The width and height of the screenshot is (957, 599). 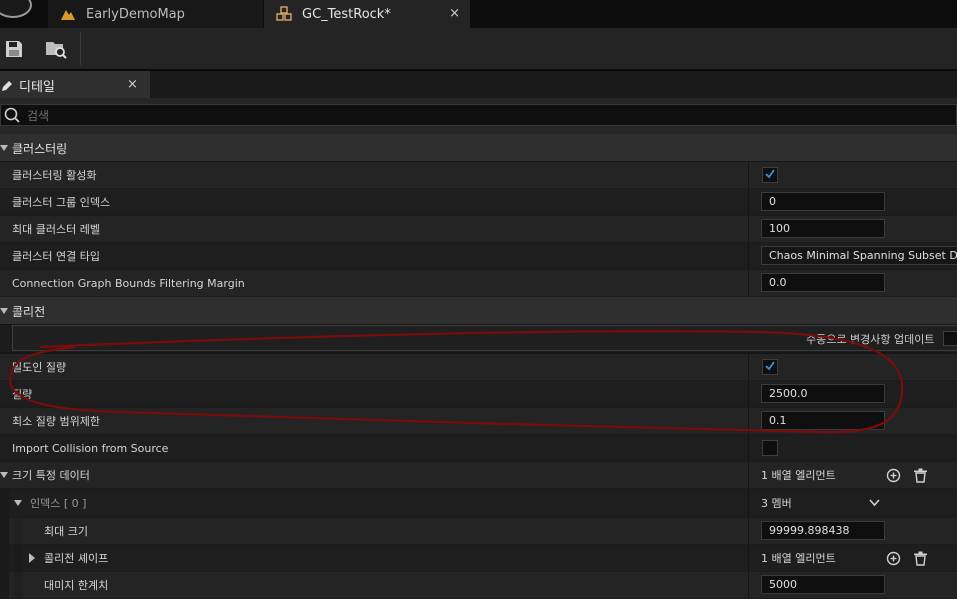 I want to click on property-row: 콜리전 셰이프 1 배열 엘리먼트, so click(x=478, y=558).